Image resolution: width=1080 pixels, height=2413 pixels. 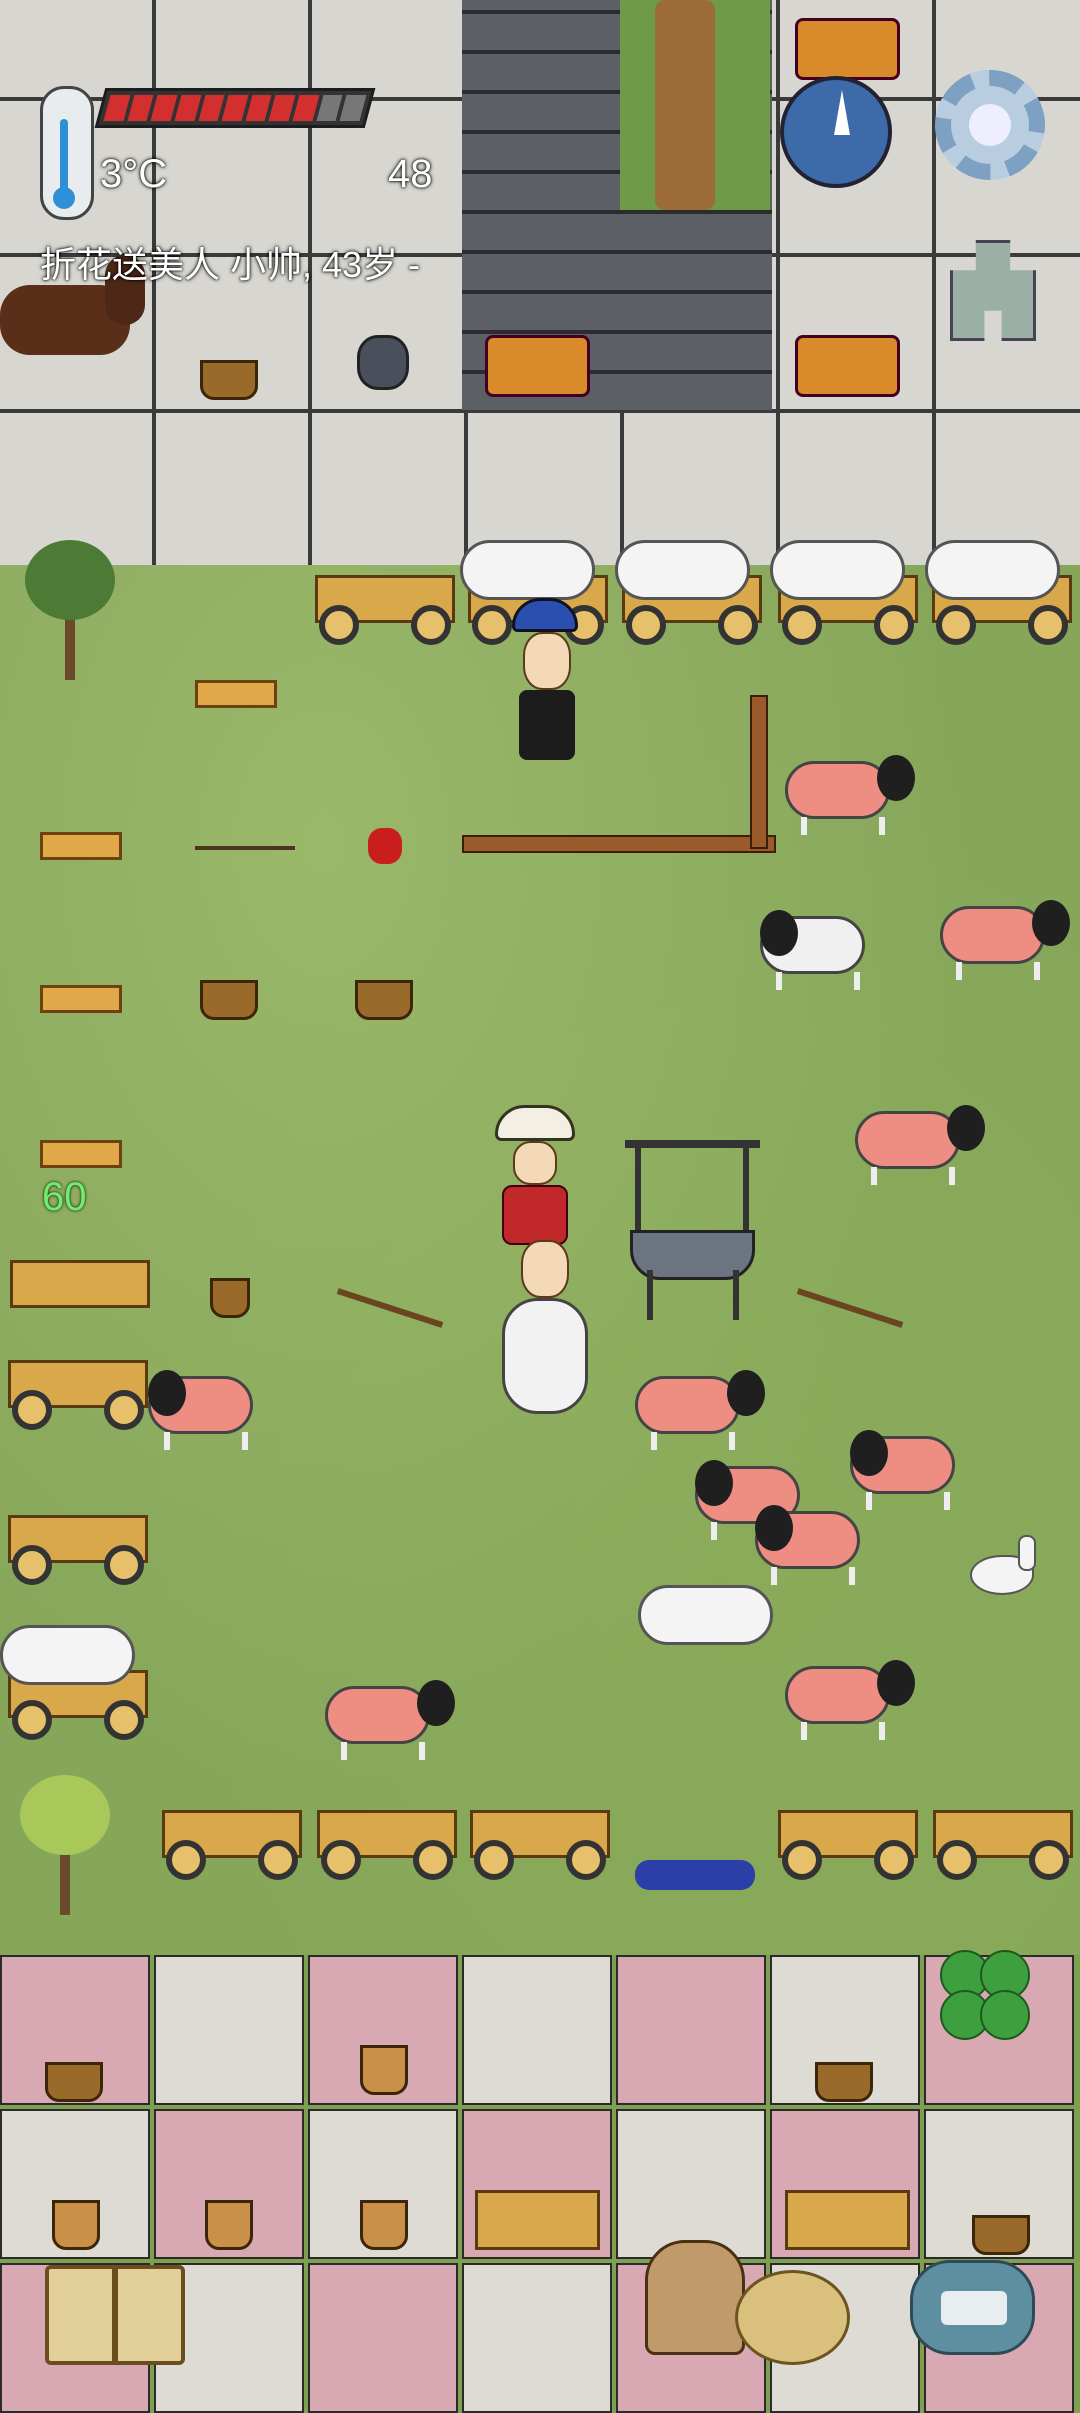 What do you see at coordinates (547, 679) in the screenshot?
I see `villager-blue-hat` at bounding box center [547, 679].